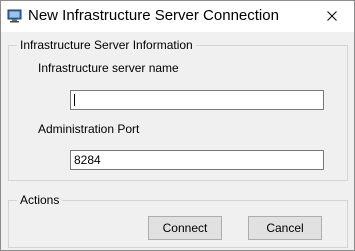 The height and width of the screenshot is (251, 355). What do you see at coordinates (87, 160) in the screenshot?
I see `port-value: 8284` at bounding box center [87, 160].